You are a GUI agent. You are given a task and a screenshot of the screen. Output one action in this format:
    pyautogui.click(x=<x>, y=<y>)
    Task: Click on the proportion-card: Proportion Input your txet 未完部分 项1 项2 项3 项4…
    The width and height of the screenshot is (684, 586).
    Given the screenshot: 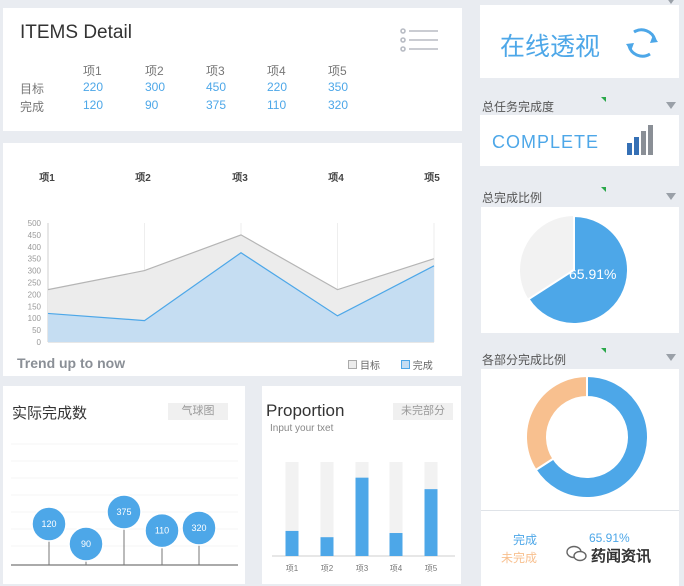 What is the action you would take?
    pyautogui.click(x=361, y=485)
    